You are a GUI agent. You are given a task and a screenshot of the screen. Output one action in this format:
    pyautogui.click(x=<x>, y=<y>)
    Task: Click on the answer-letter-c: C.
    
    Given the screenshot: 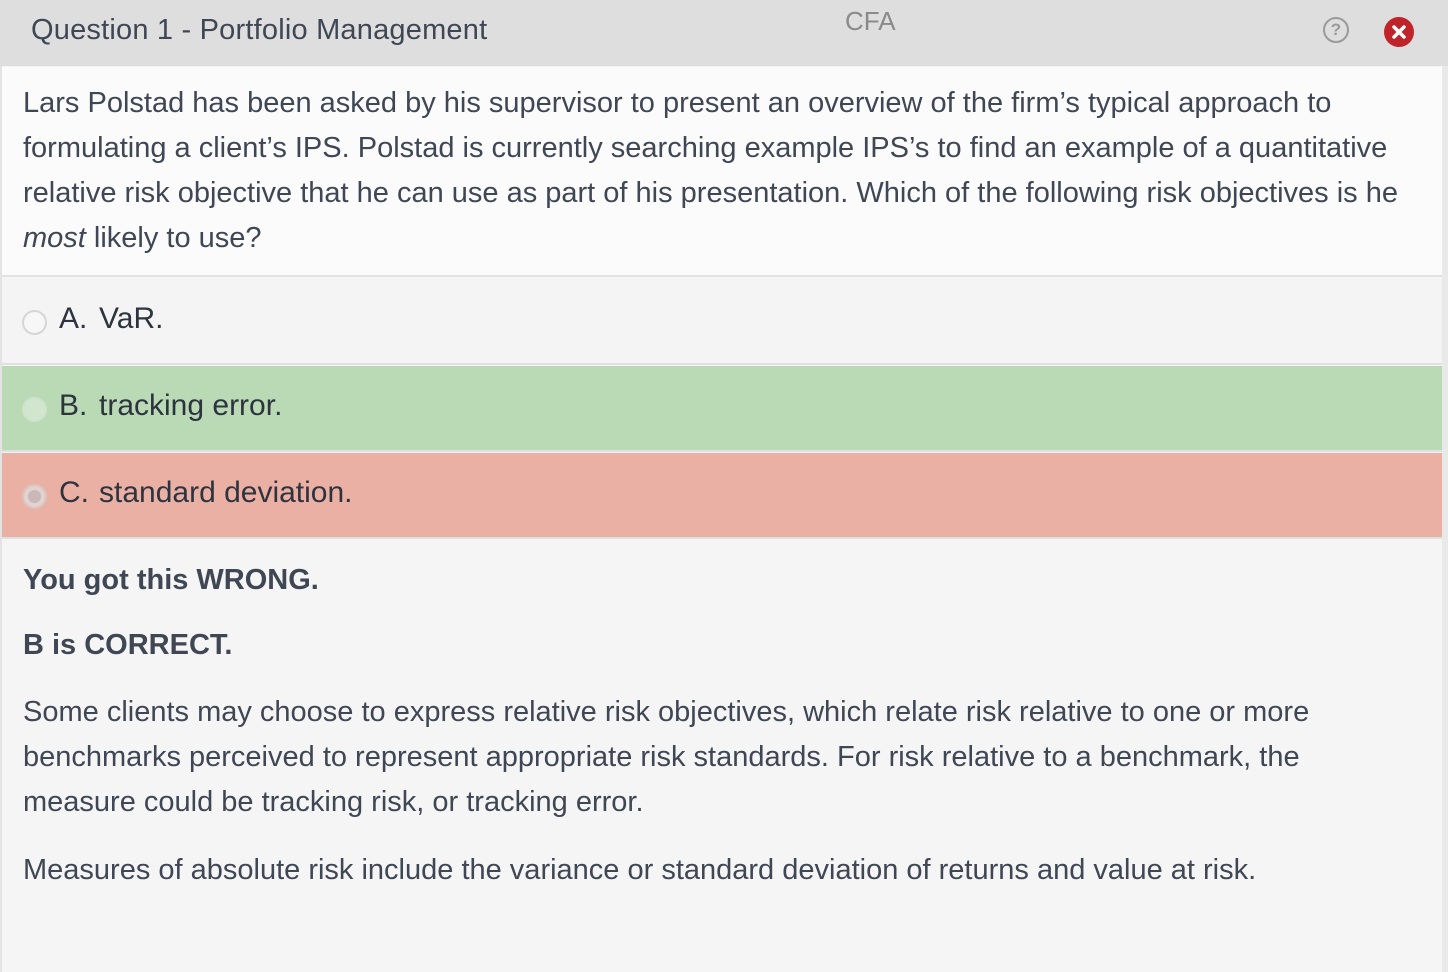 What is the action you would take?
    pyautogui.click(x=74, y=492)
    